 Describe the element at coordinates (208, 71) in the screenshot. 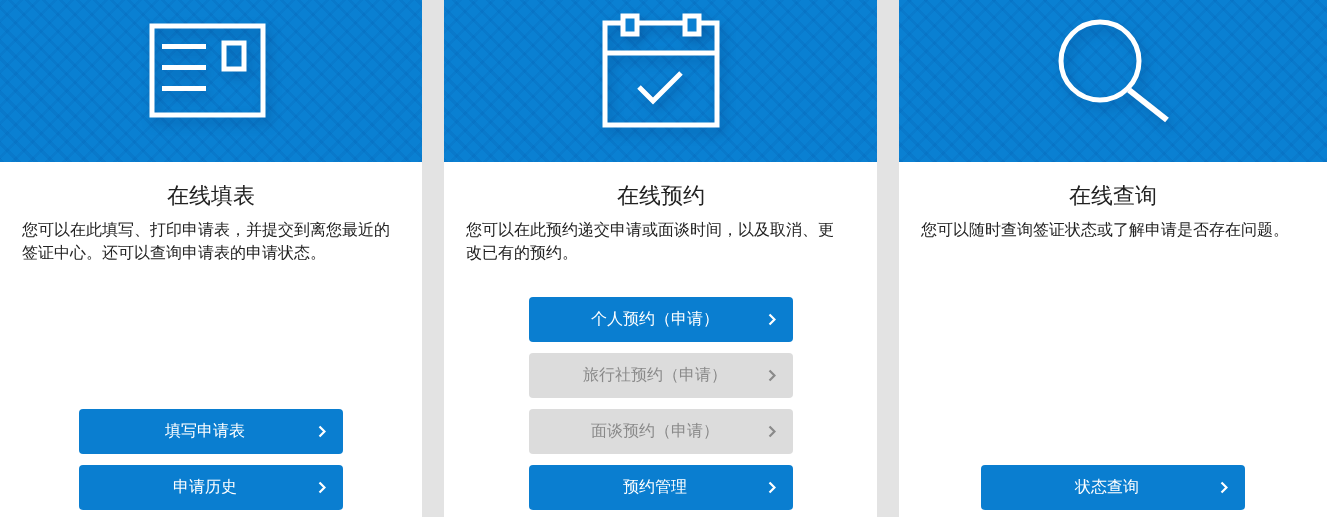

I see `card-icon` at that location.